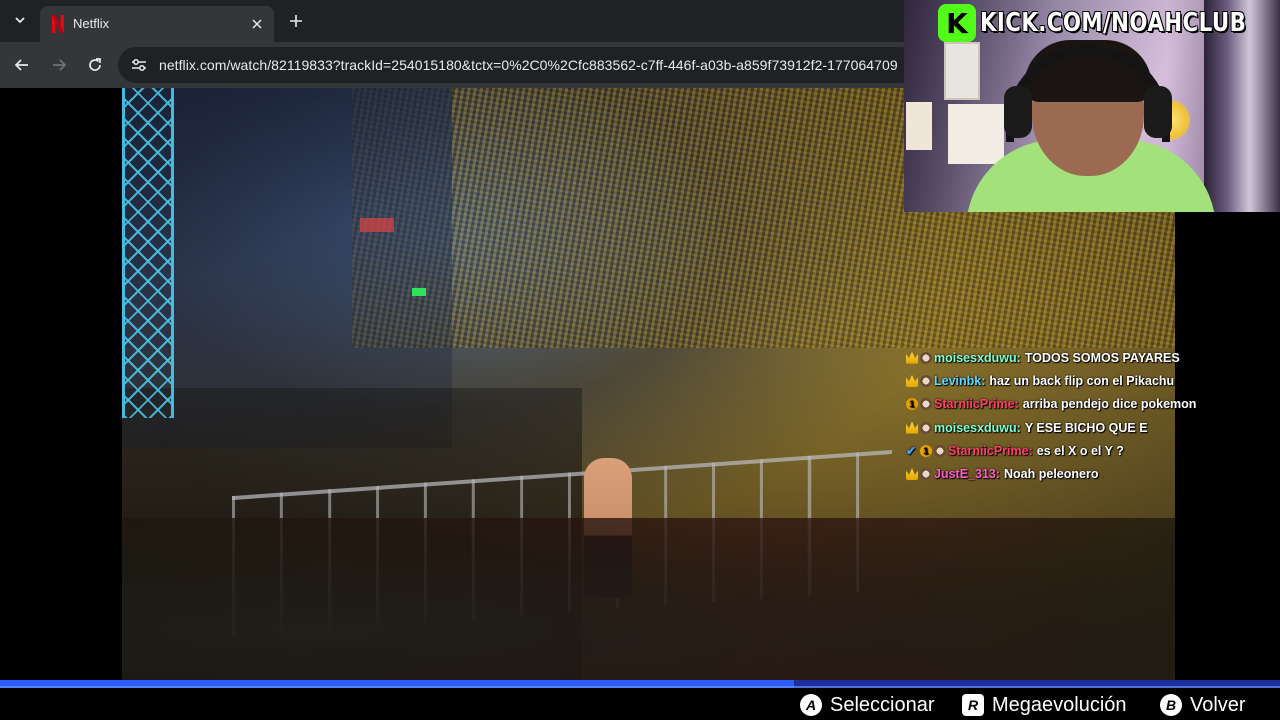 This screenshot has width=1280, height=720. I want to click on chat-text: Noah peleonero, so click(1051, 474).